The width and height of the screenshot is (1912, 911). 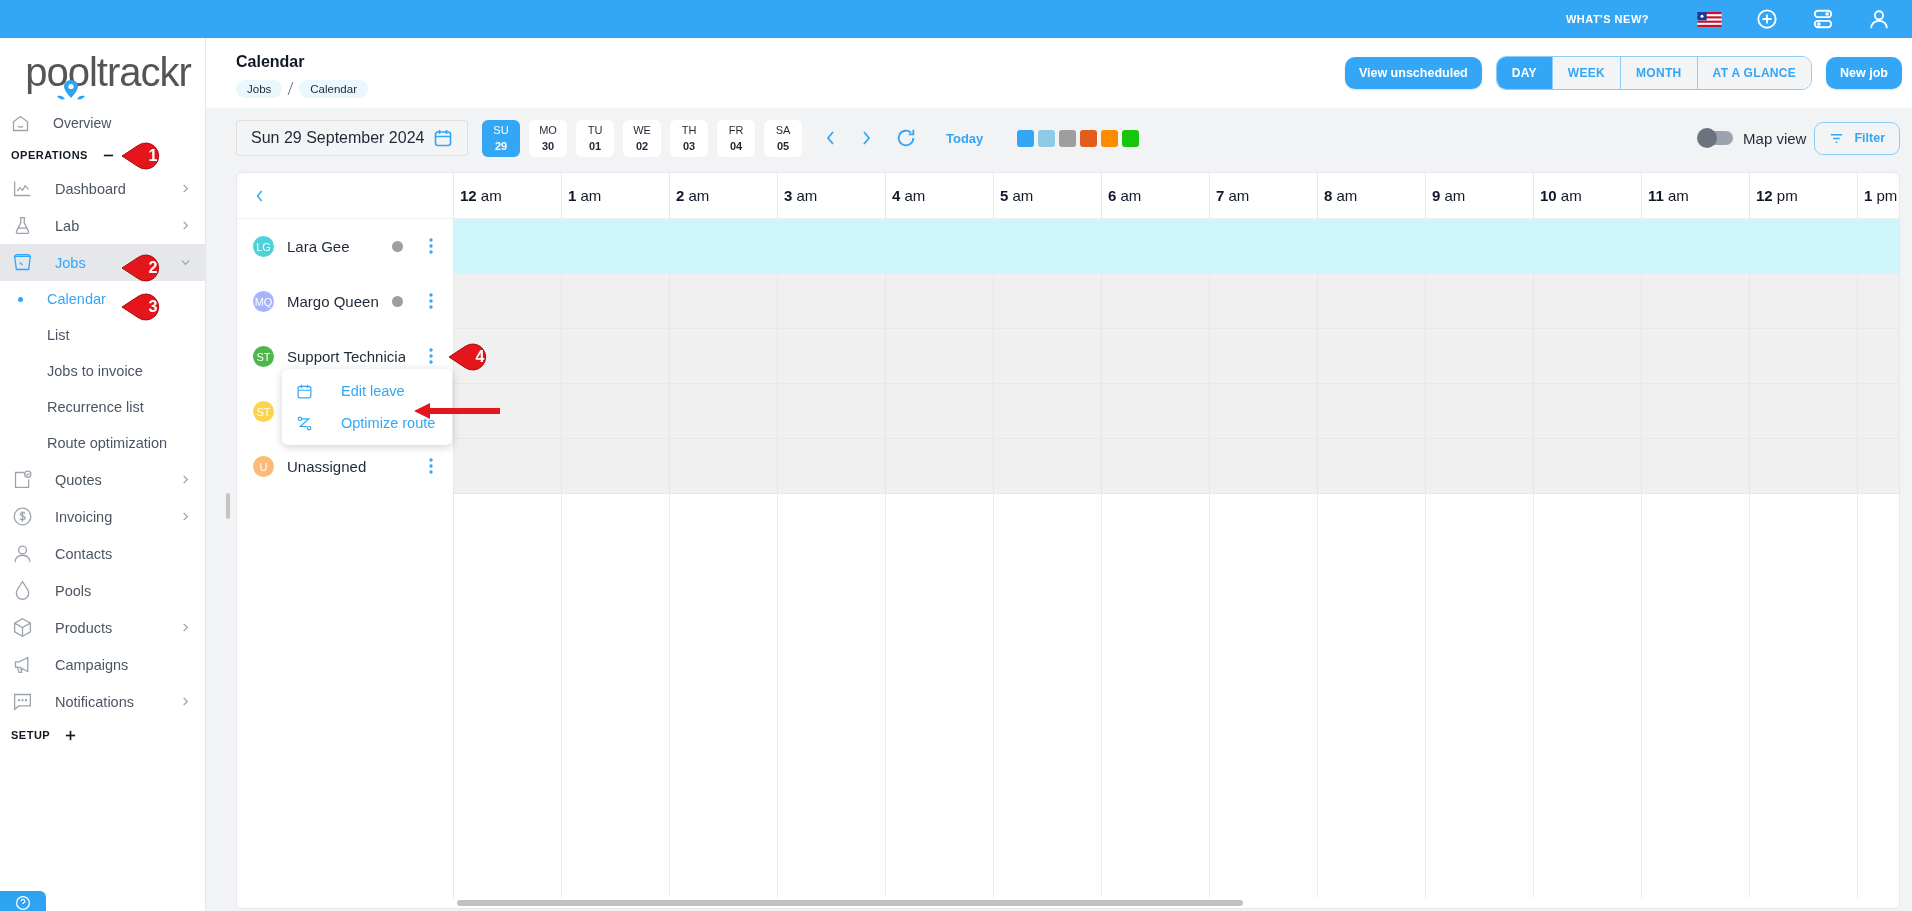 What do you see at coordinates (1881, 195) in the screenshot?
I see `hour-label: 1 pm` at bounding box center [1881, 195].